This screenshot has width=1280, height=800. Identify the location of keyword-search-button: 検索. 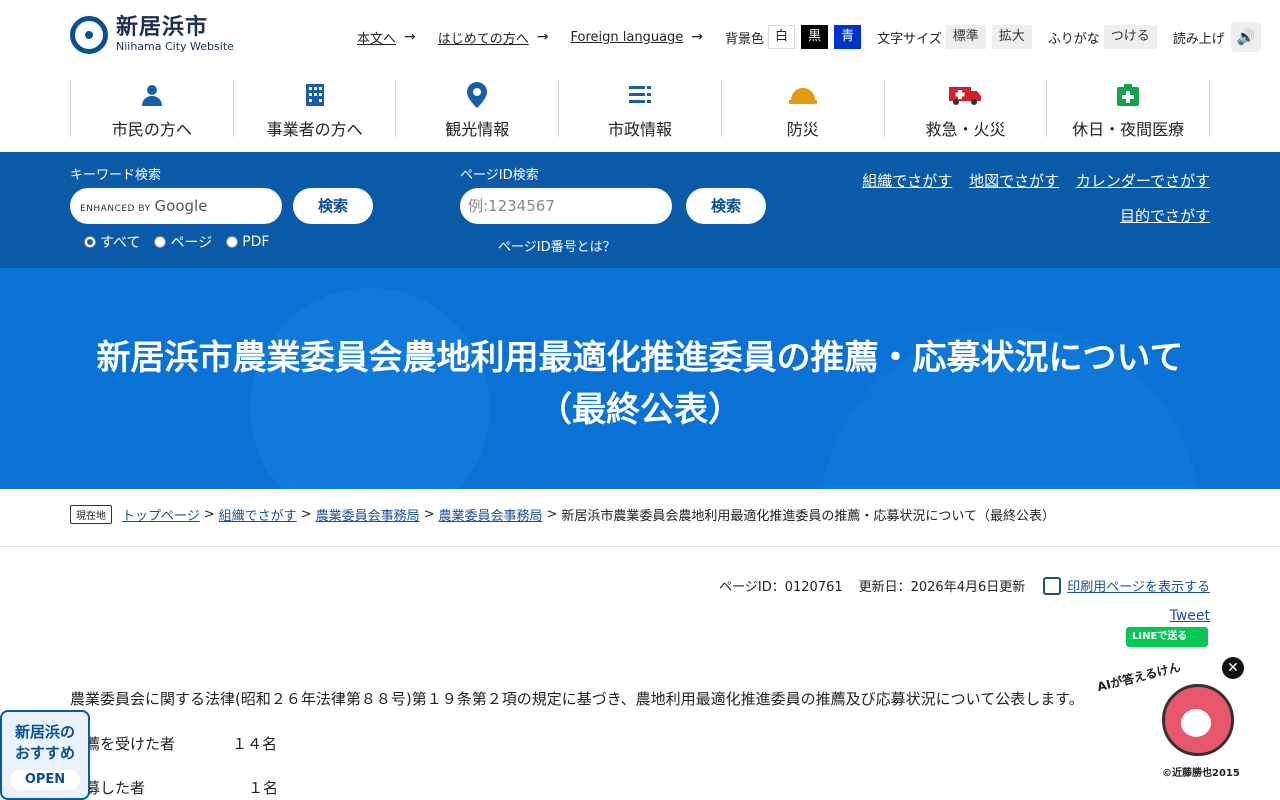
(333, 206).